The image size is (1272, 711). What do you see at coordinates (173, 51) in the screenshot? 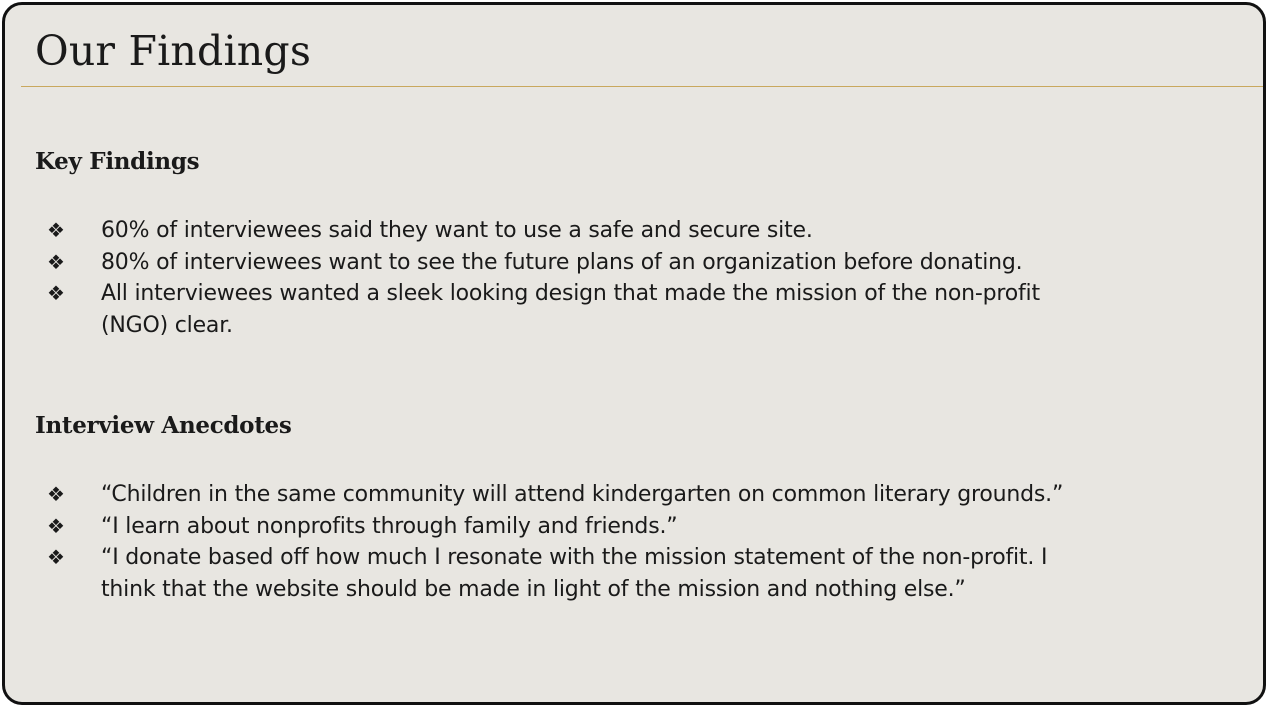
I see `page-title: Our Findings` at bounding box center [173, 51].